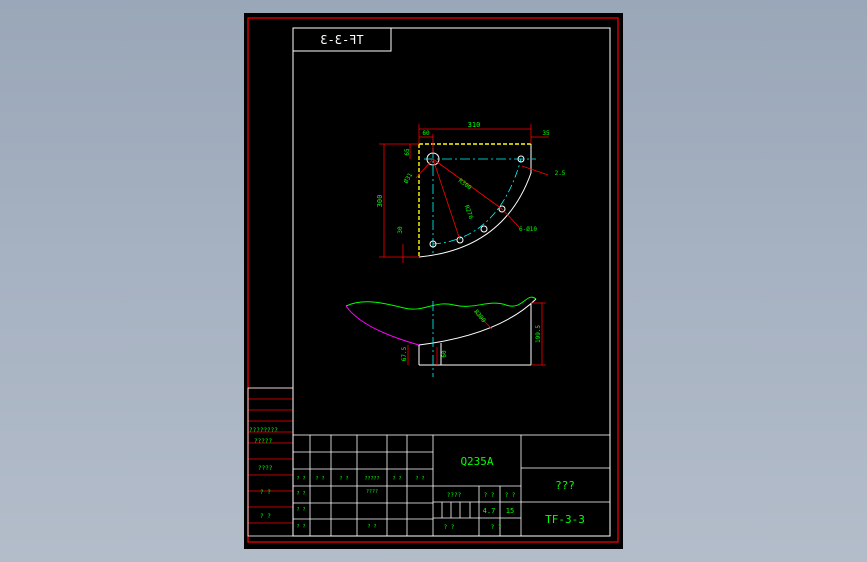 The width and height of the screenshot is (867, 562). I want to click on side-label-4: ? ?, so click(265, 492).